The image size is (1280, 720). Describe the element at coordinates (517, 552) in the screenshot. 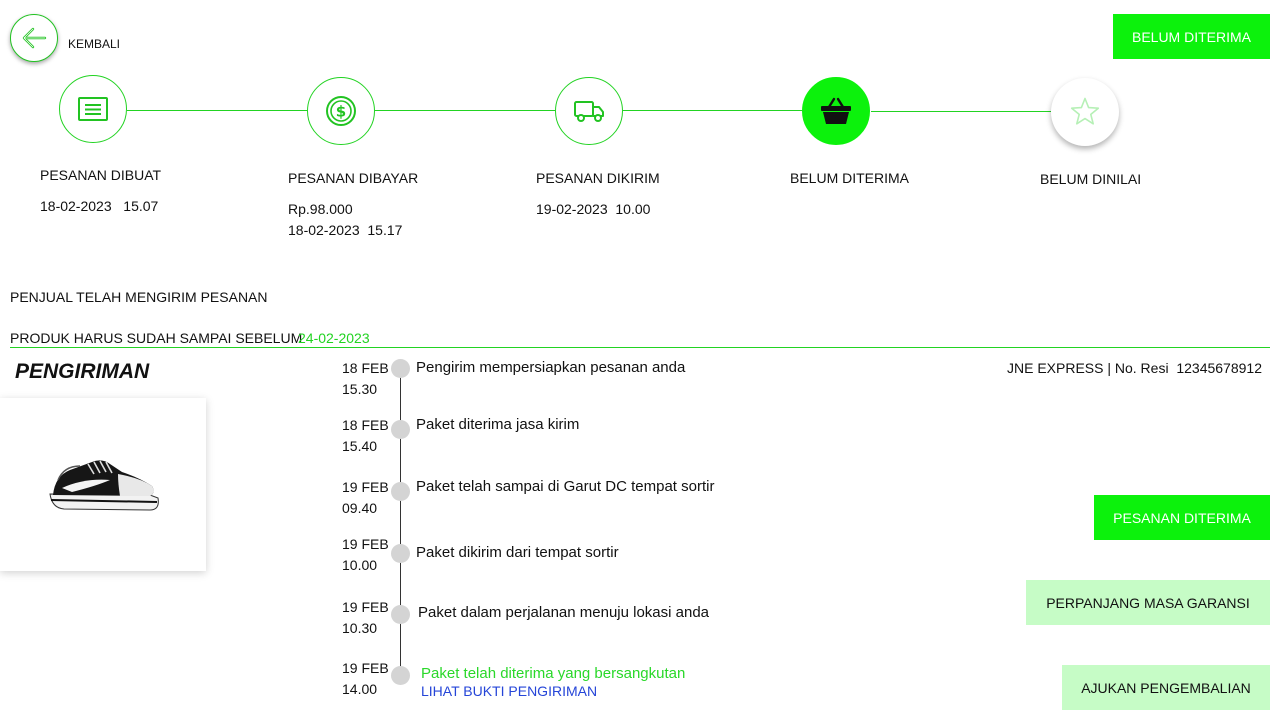

I see `event-description: Paket dikirim dari tempat sortir` at that location.